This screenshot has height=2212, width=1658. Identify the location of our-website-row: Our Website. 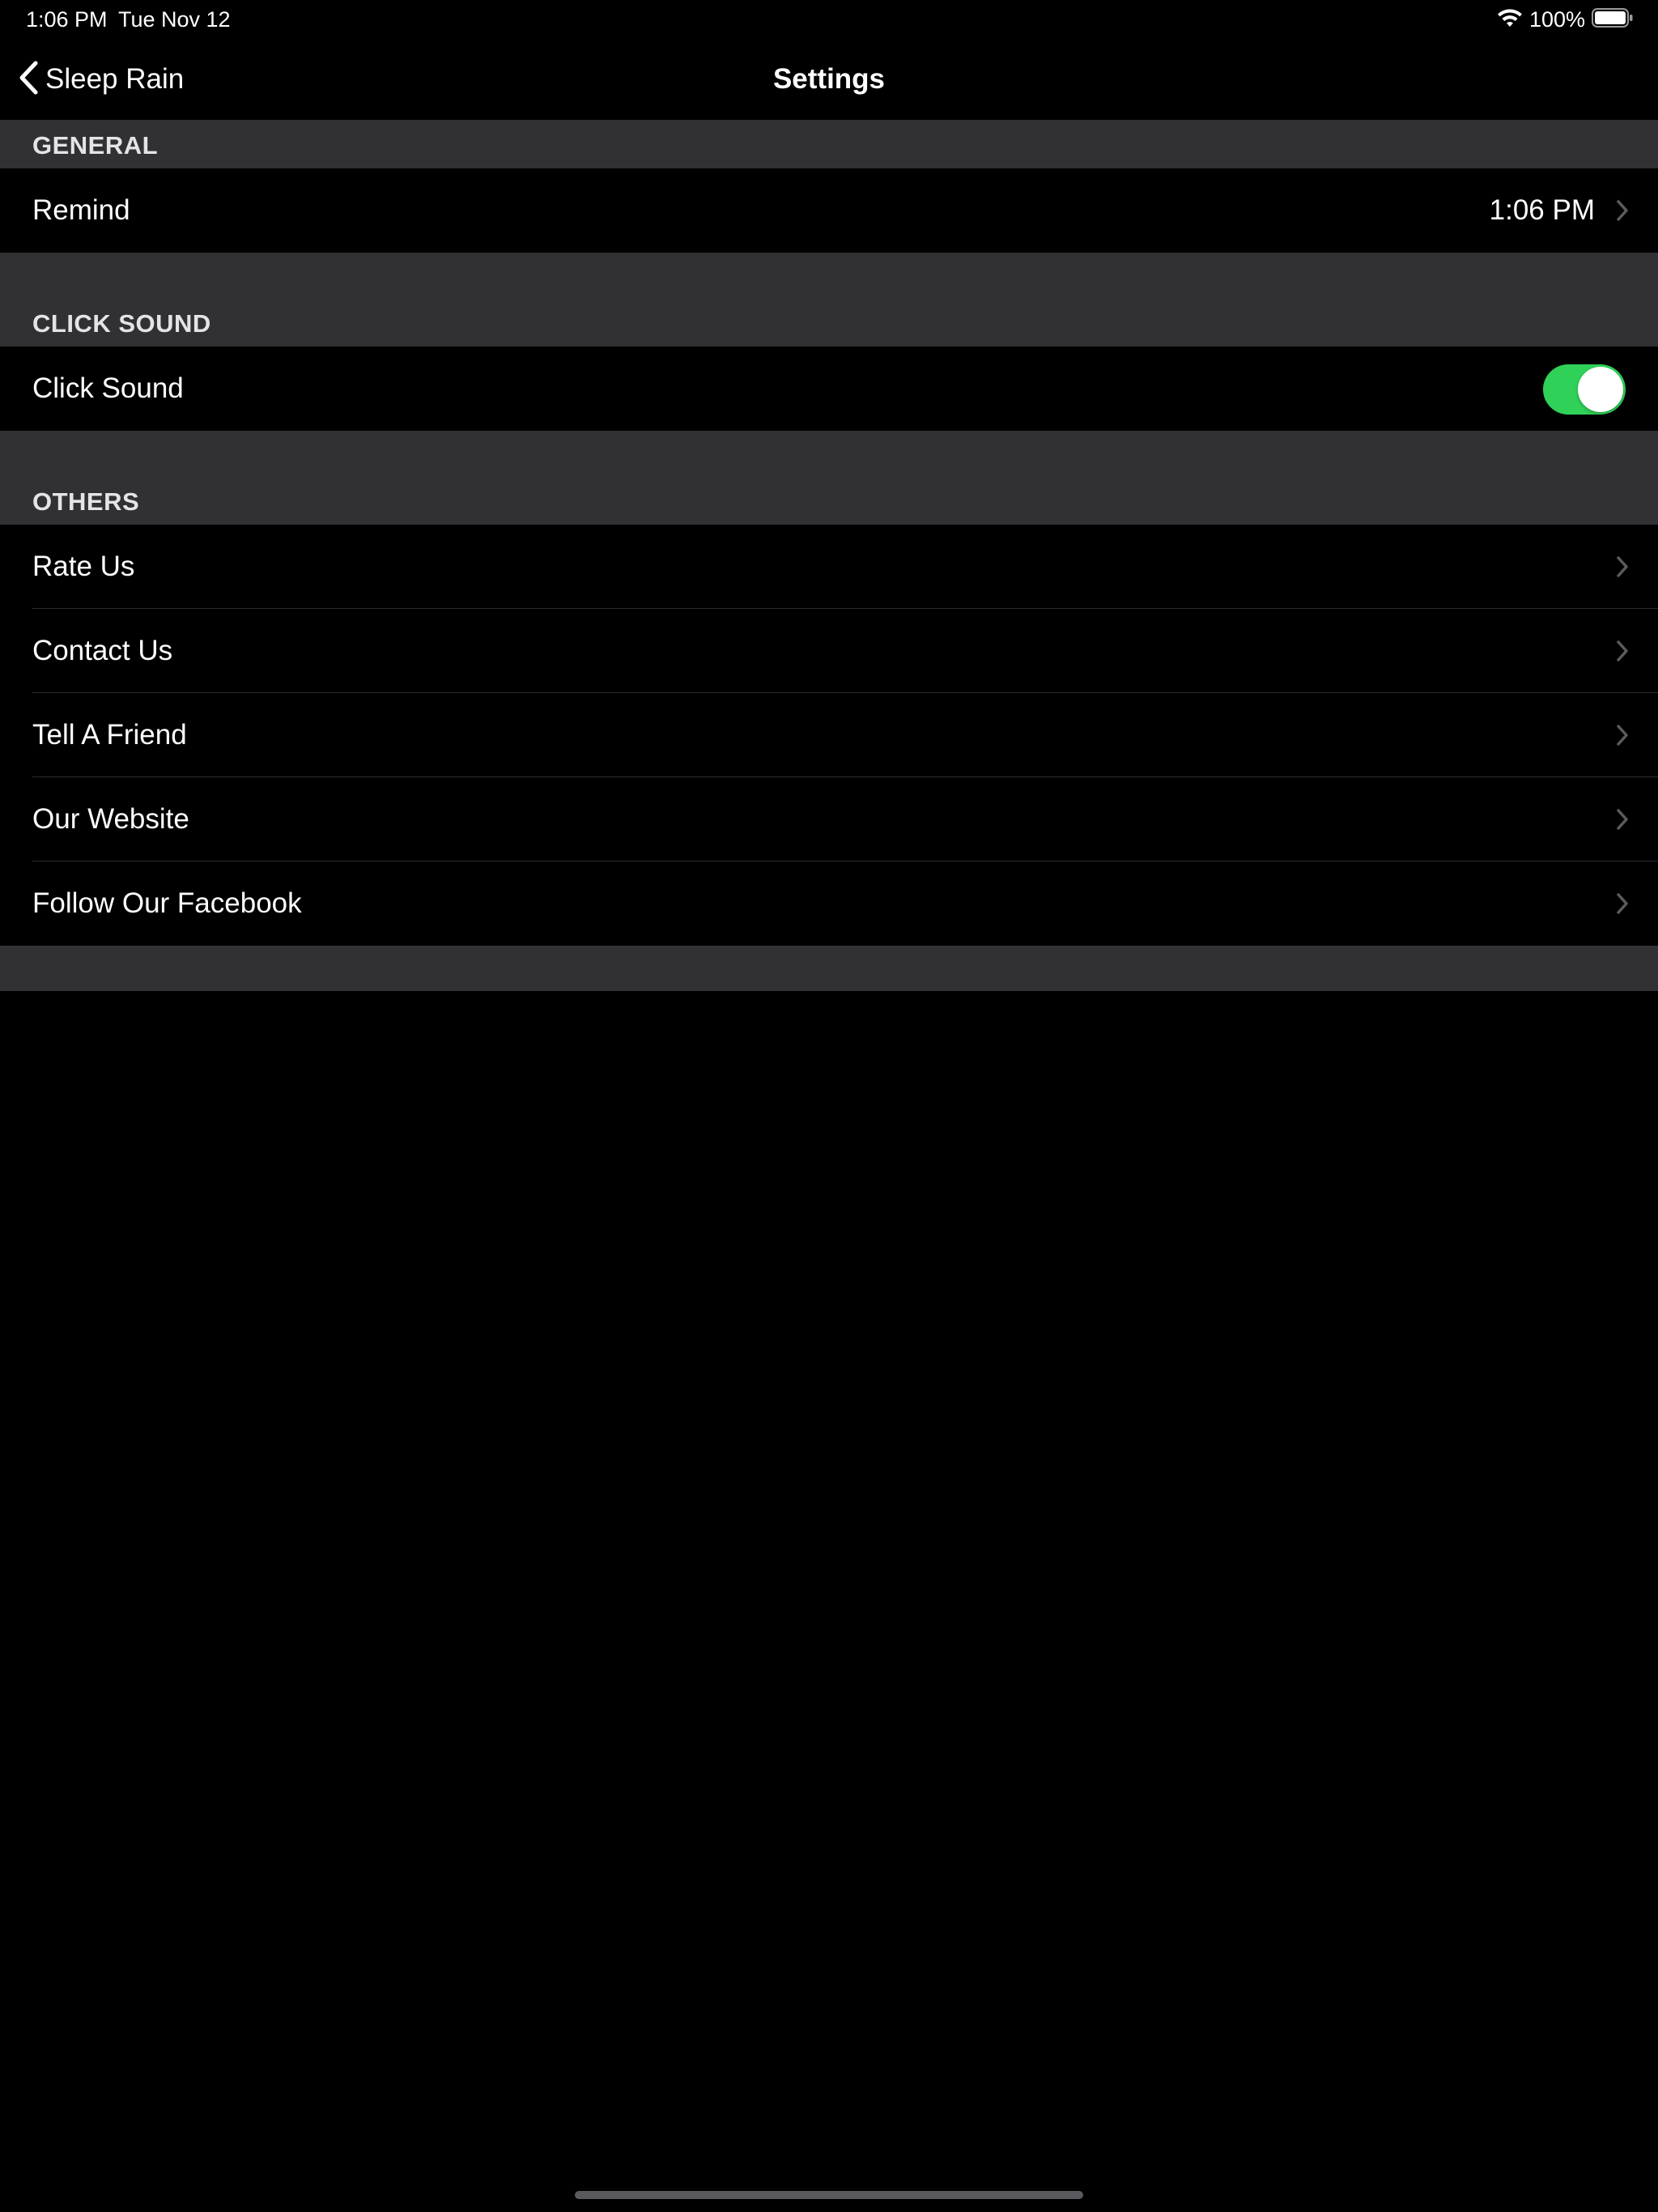
(829, 819).